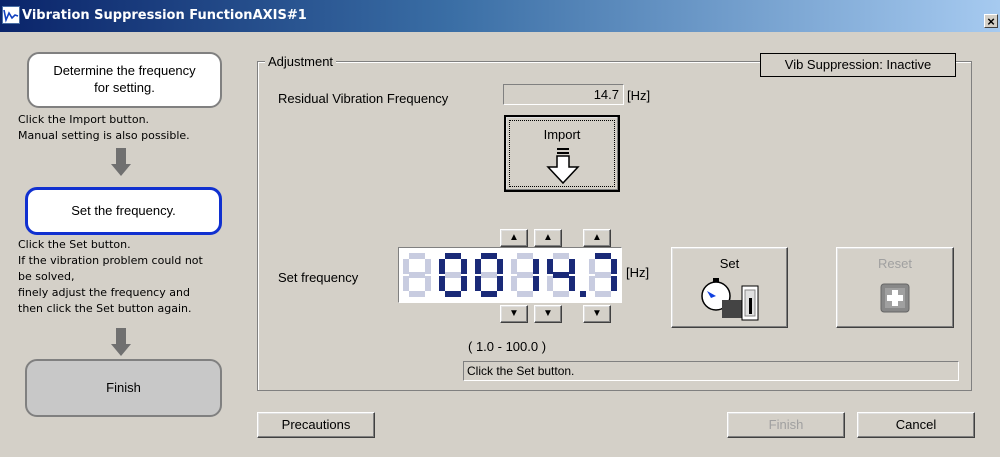  I want to click on digit2-segment-f, so click(442, 266).